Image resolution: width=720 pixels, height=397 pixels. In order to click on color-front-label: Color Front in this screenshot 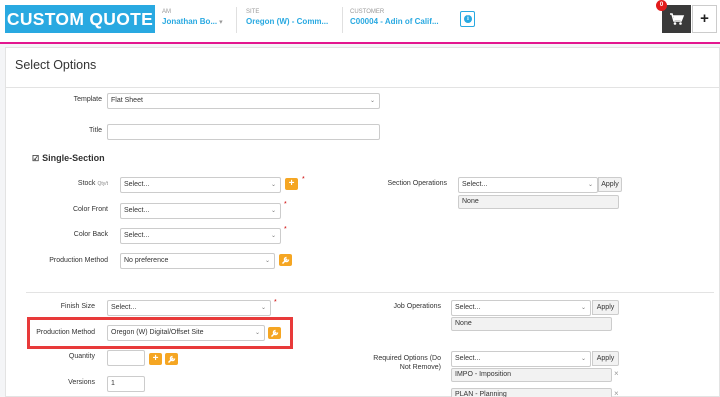, I will do `click(90, 209)`.